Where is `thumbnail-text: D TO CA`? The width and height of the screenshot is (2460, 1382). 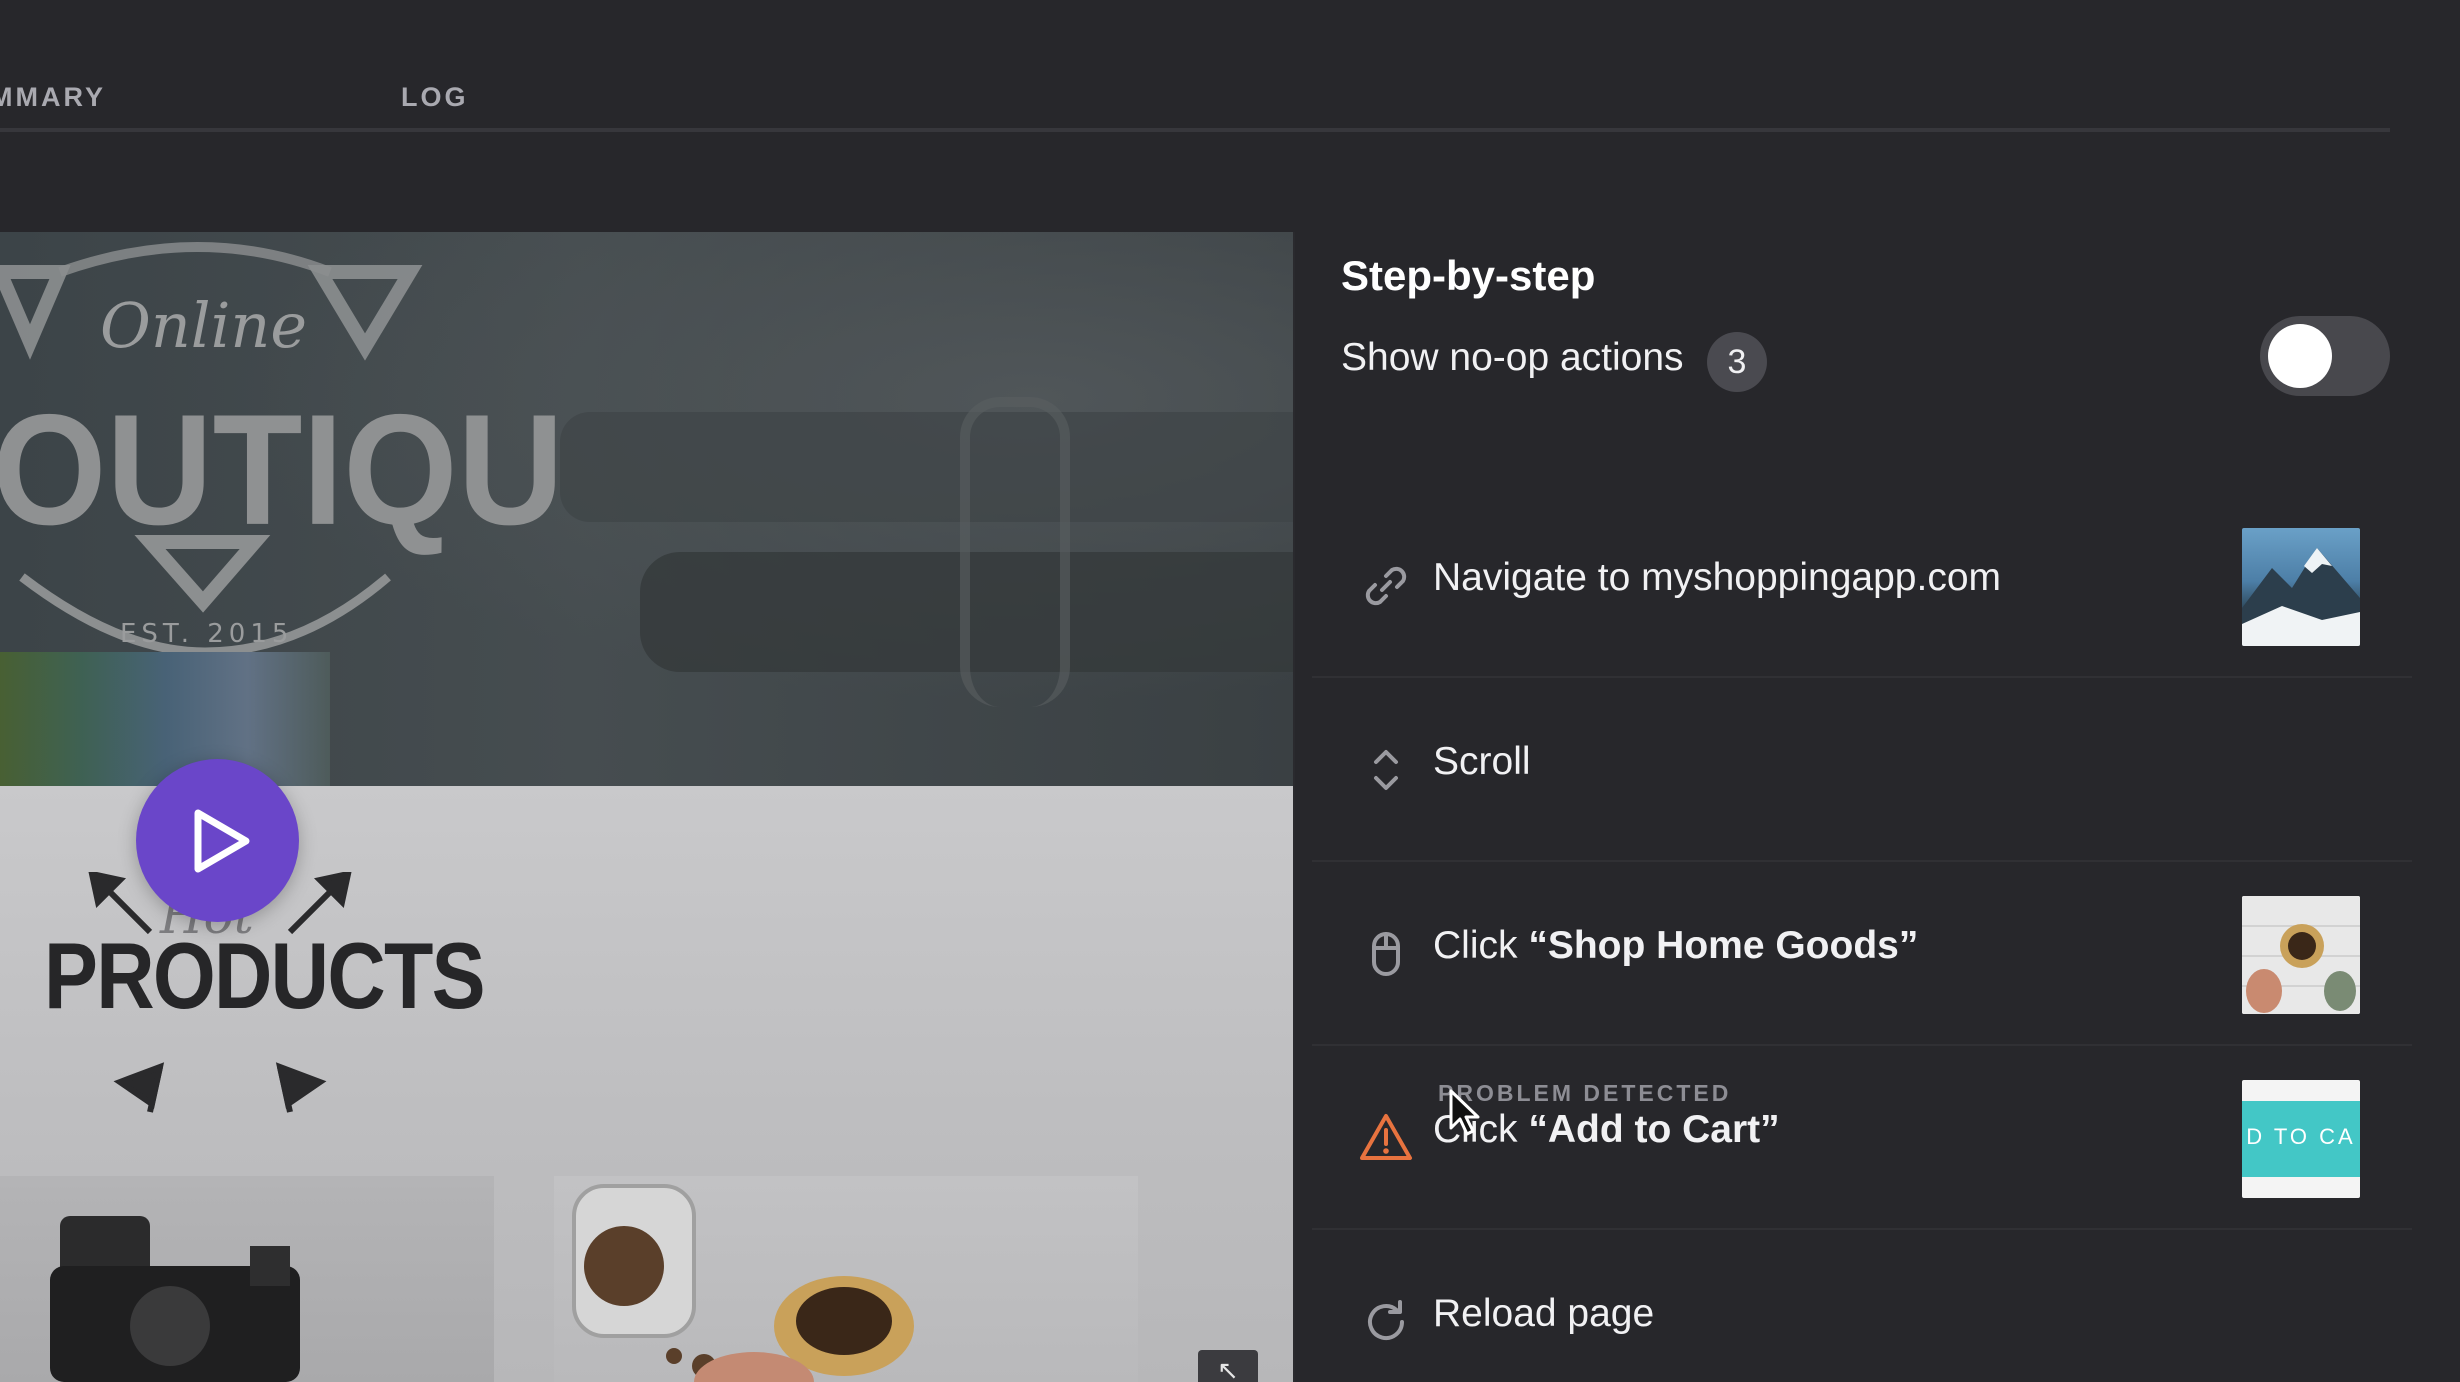 thumbnail-text: D TO CA is located at coordinates (2301, 1136).